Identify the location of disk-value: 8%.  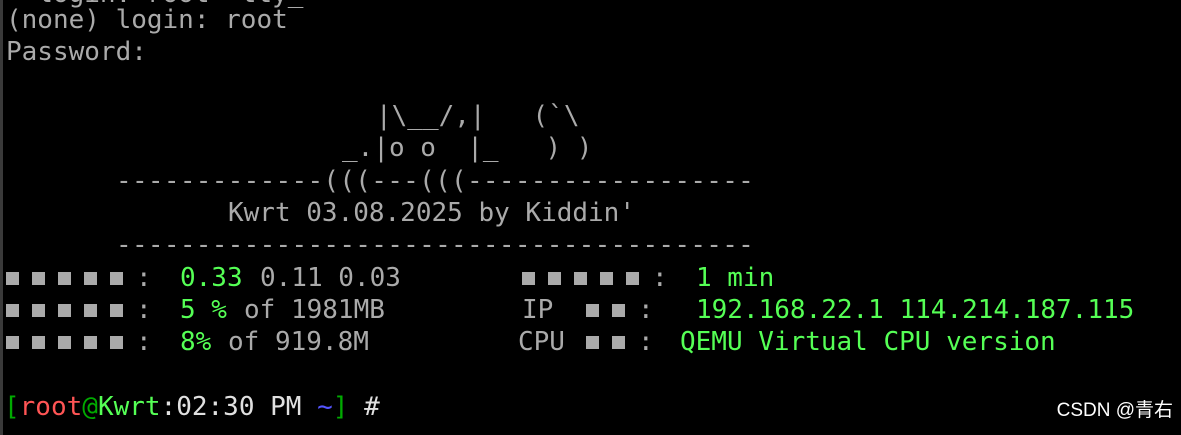
(196, 342).